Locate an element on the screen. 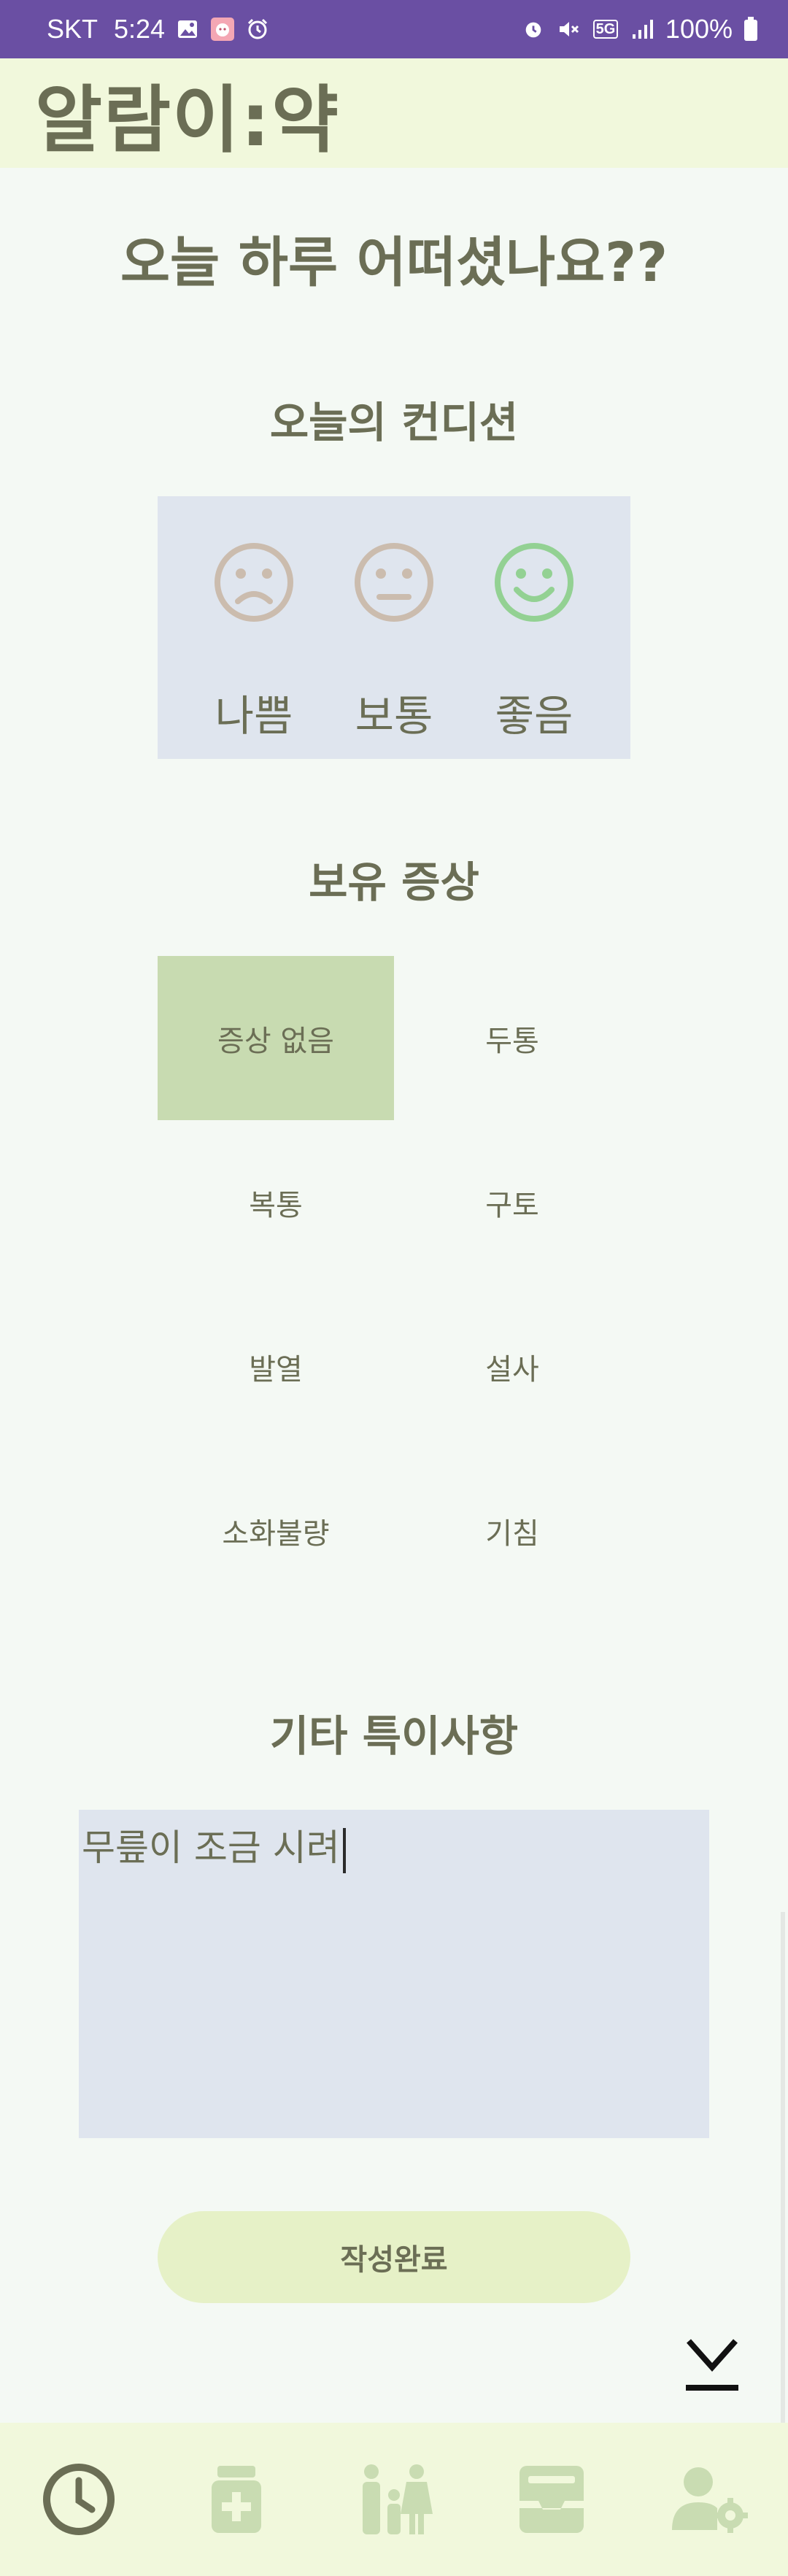  condition-title: 오늘의 컨디션 is located at coordinates (394, 422).